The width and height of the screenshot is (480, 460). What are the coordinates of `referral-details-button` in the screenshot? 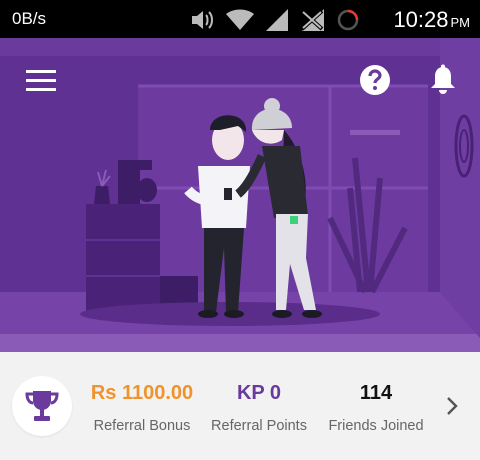 It's located at (452, 406).